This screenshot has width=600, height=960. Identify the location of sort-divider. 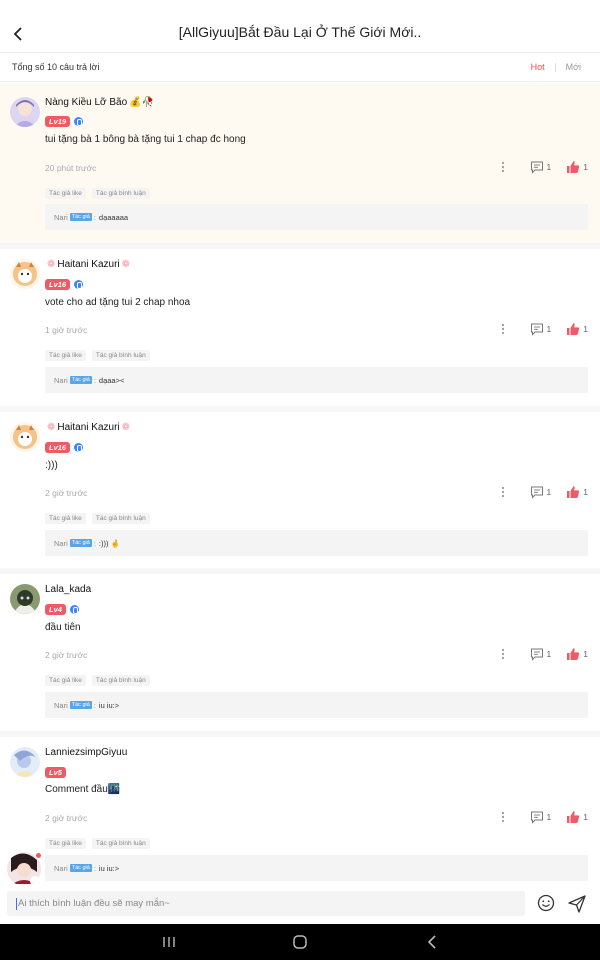
(555, 67).